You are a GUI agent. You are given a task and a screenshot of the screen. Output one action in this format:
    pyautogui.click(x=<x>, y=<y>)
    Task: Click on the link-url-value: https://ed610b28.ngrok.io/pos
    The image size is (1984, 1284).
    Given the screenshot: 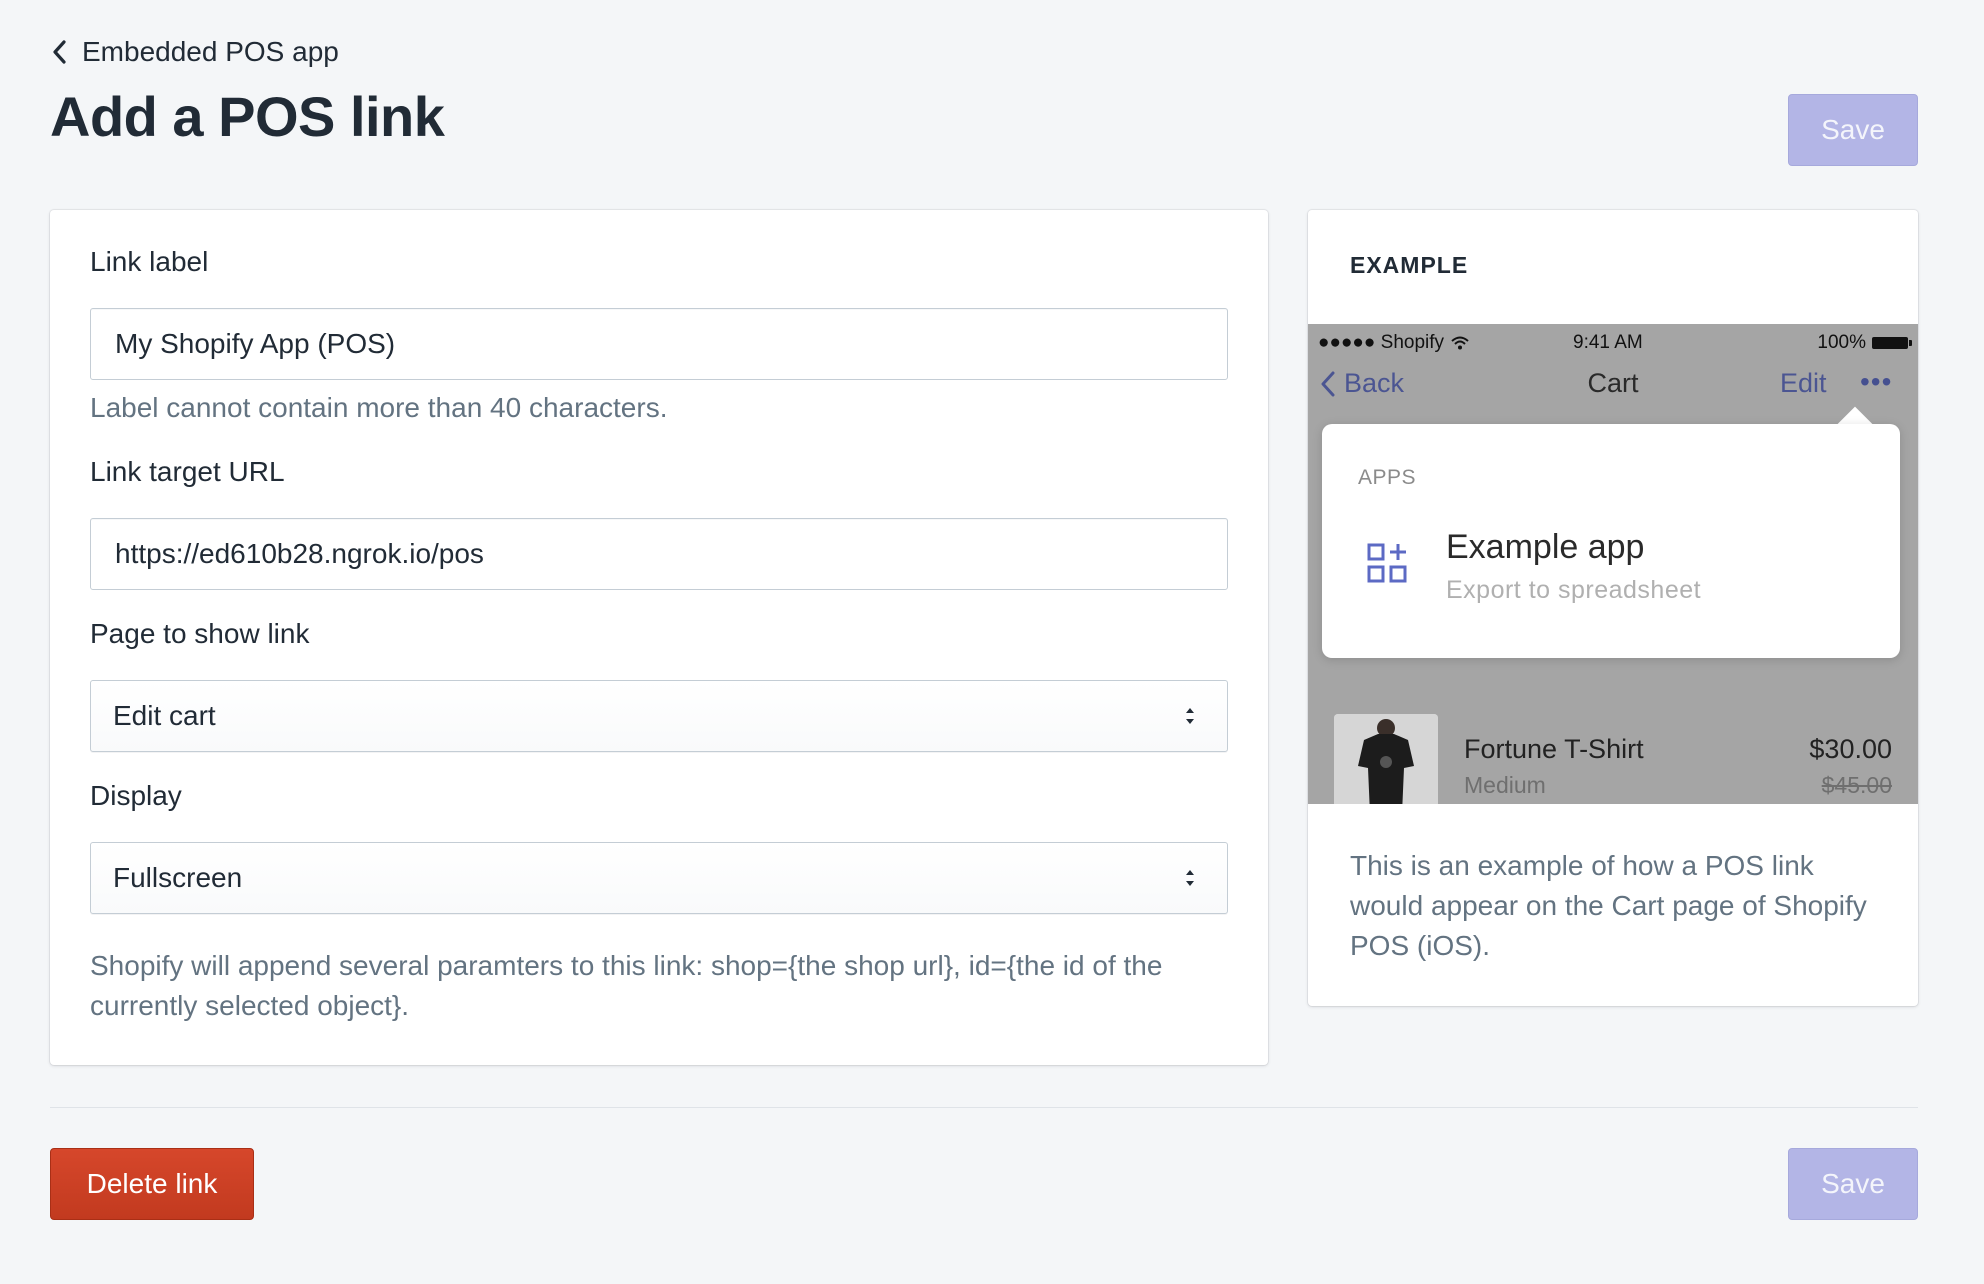 What is the action you would take?
    pyautogui.click(x=299, y=553)
    